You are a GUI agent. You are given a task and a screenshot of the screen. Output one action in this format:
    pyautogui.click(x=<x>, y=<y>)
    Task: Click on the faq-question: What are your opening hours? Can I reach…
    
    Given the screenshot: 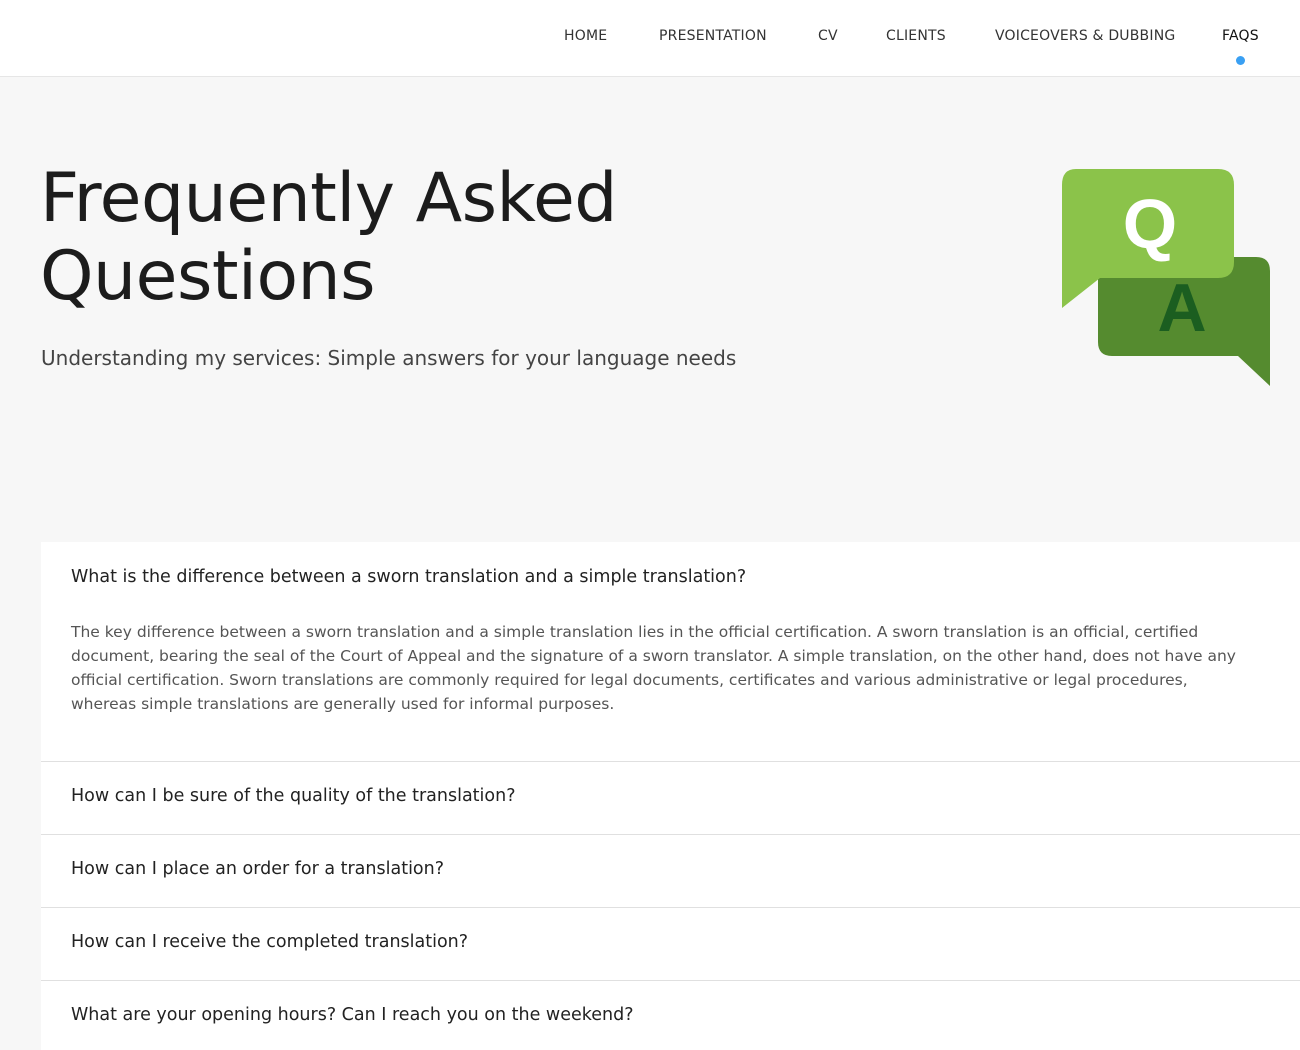 What is the action you would take?
    pyautogui.click(x=352, y=1015)
    